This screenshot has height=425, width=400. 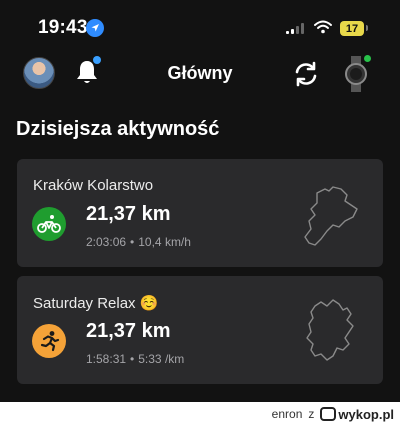 What do you see at coordinates (356, 74) in the screenshot?
I see `watch-icon` at bounding box center [356, 74].